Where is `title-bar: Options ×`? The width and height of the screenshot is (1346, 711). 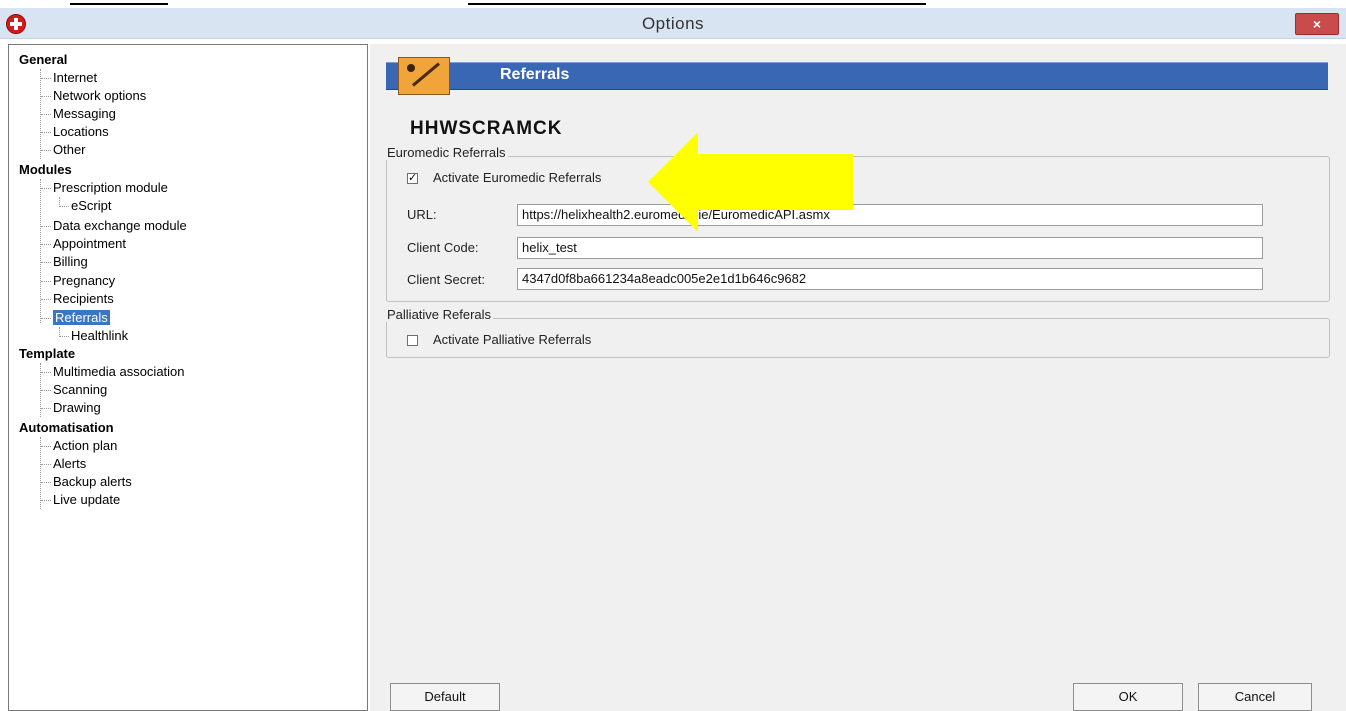 title-bar: Options × is located at coordinates (673, 23).